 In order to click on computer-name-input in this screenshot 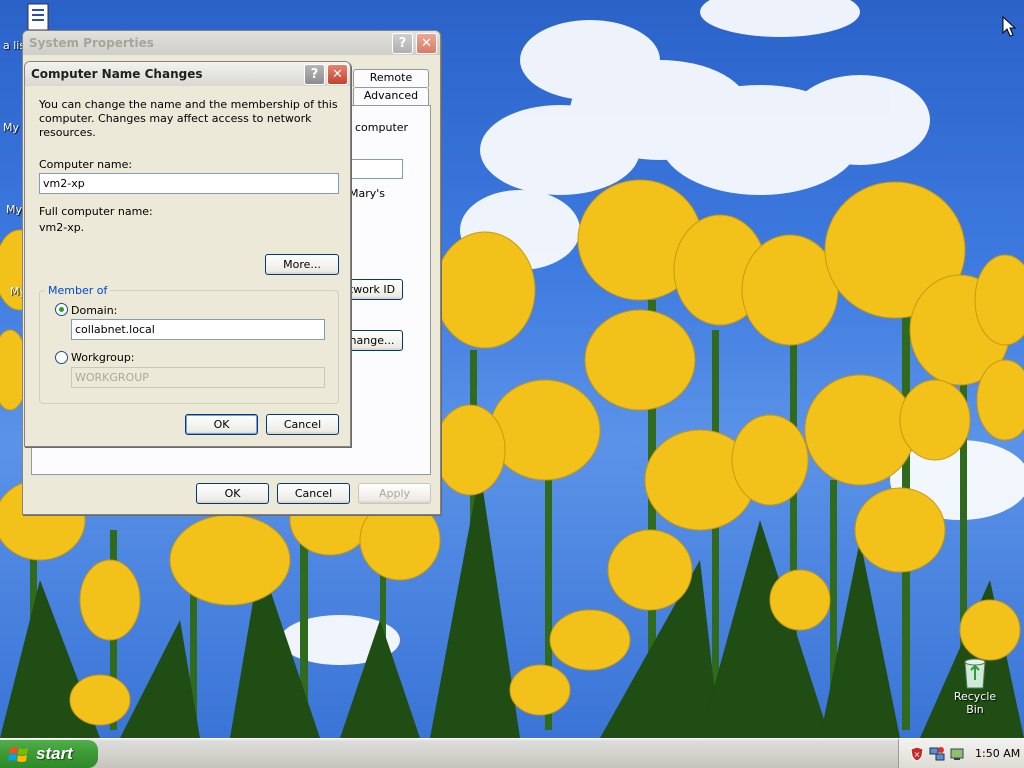, I will do `click(189, 183)`.